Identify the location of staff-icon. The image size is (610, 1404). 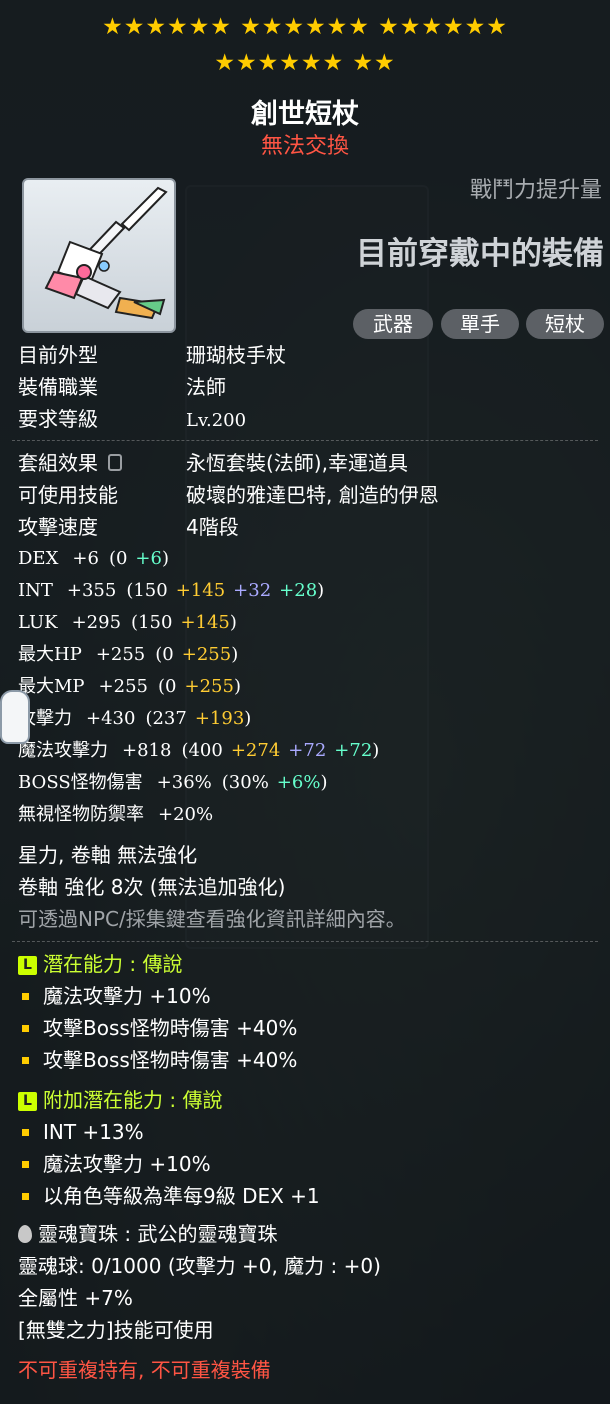
(106, 253).